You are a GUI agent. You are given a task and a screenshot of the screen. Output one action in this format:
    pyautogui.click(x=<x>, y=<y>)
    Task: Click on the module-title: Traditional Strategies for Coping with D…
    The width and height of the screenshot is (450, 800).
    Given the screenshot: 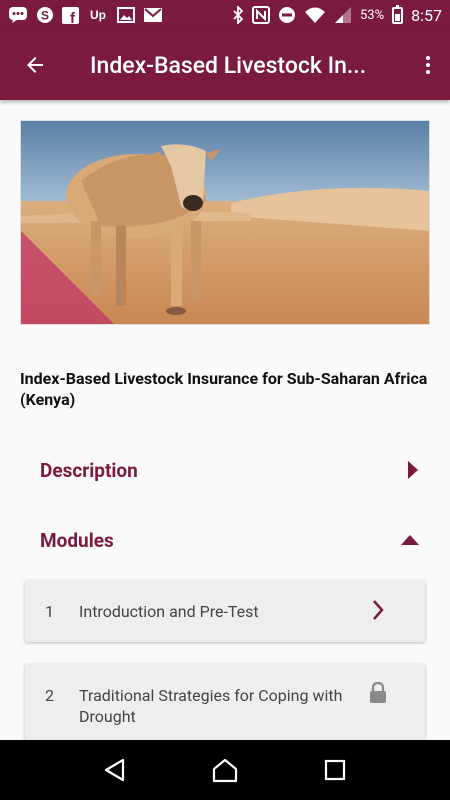 What is the action you would take?
    pyautogui.click(x=211, y=706)
    